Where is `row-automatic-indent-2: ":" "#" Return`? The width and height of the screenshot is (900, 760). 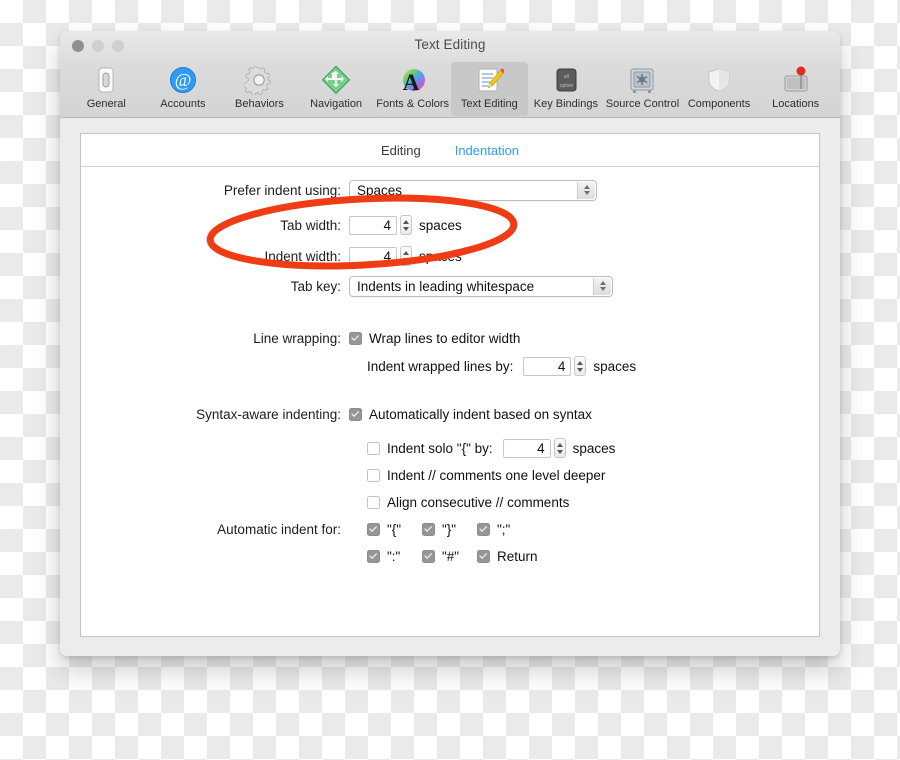 row-automatic-indent-2: ":" "#" Return is located at coordinates (450, 556).